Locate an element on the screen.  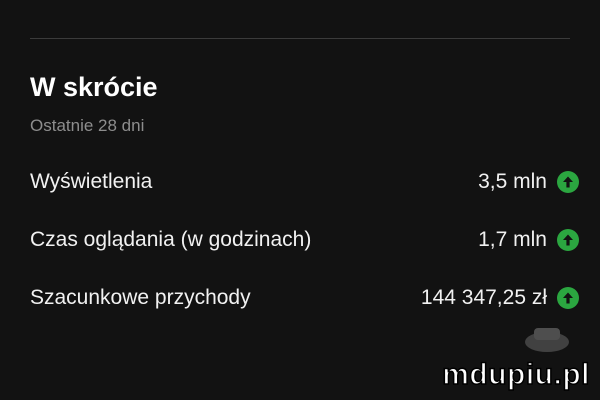
metric-label: Szacunkowe przychody is located at coordinates (140, 297).